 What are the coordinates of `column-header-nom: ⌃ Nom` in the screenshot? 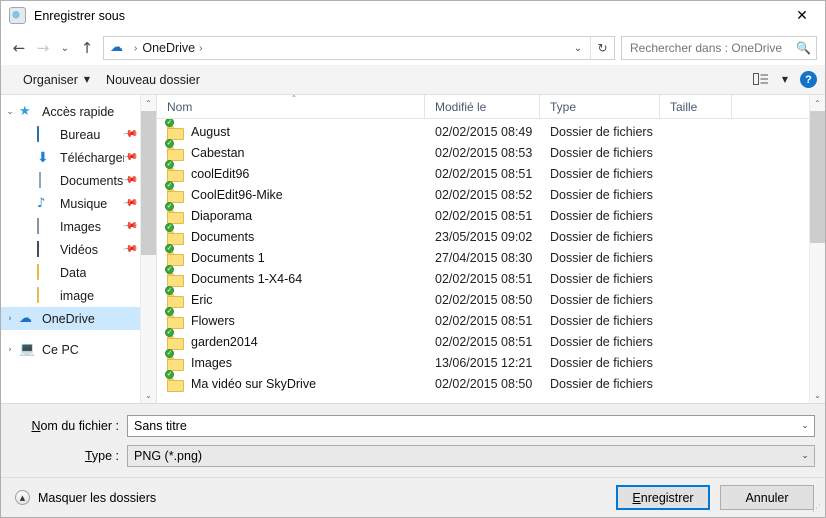 It's located at (291, 106).